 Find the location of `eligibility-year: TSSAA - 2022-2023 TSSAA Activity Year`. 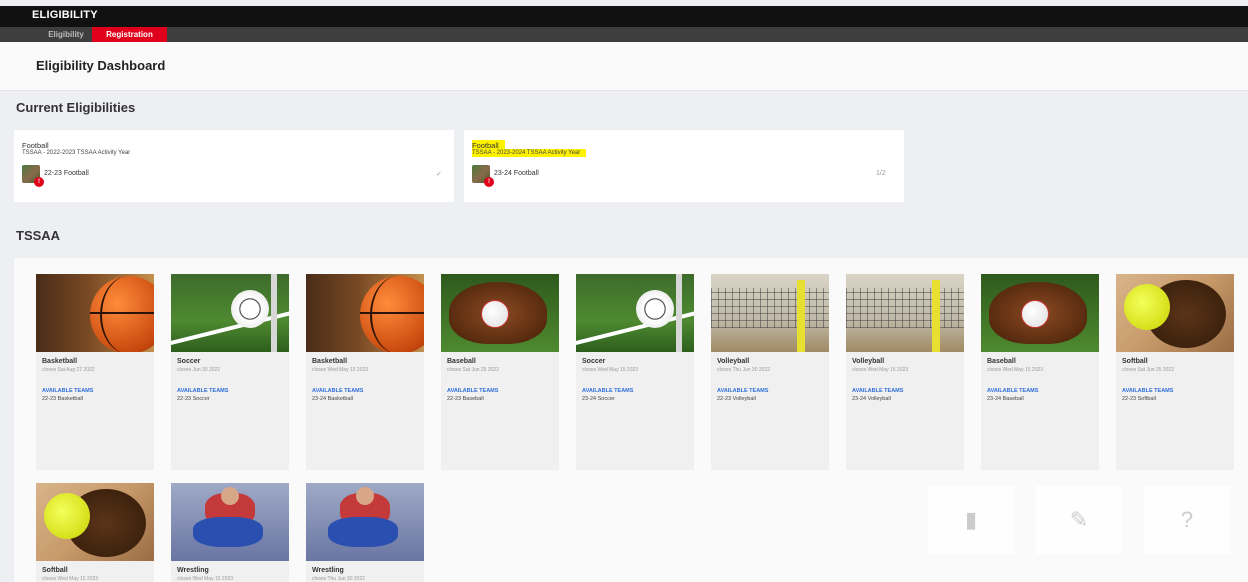

eligibility-year: TSSAA - 2022-2023 TSSAA Activity Year is located at coordinates (76, 153).